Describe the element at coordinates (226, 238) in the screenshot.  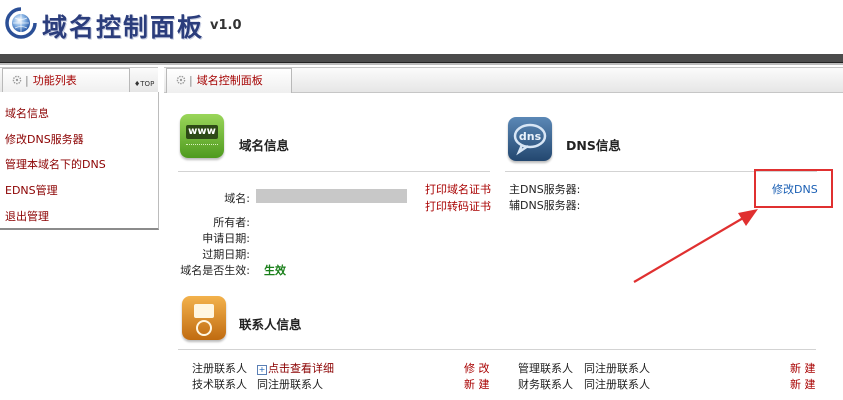
I see `register-date-label: 申请日期:` at that location.